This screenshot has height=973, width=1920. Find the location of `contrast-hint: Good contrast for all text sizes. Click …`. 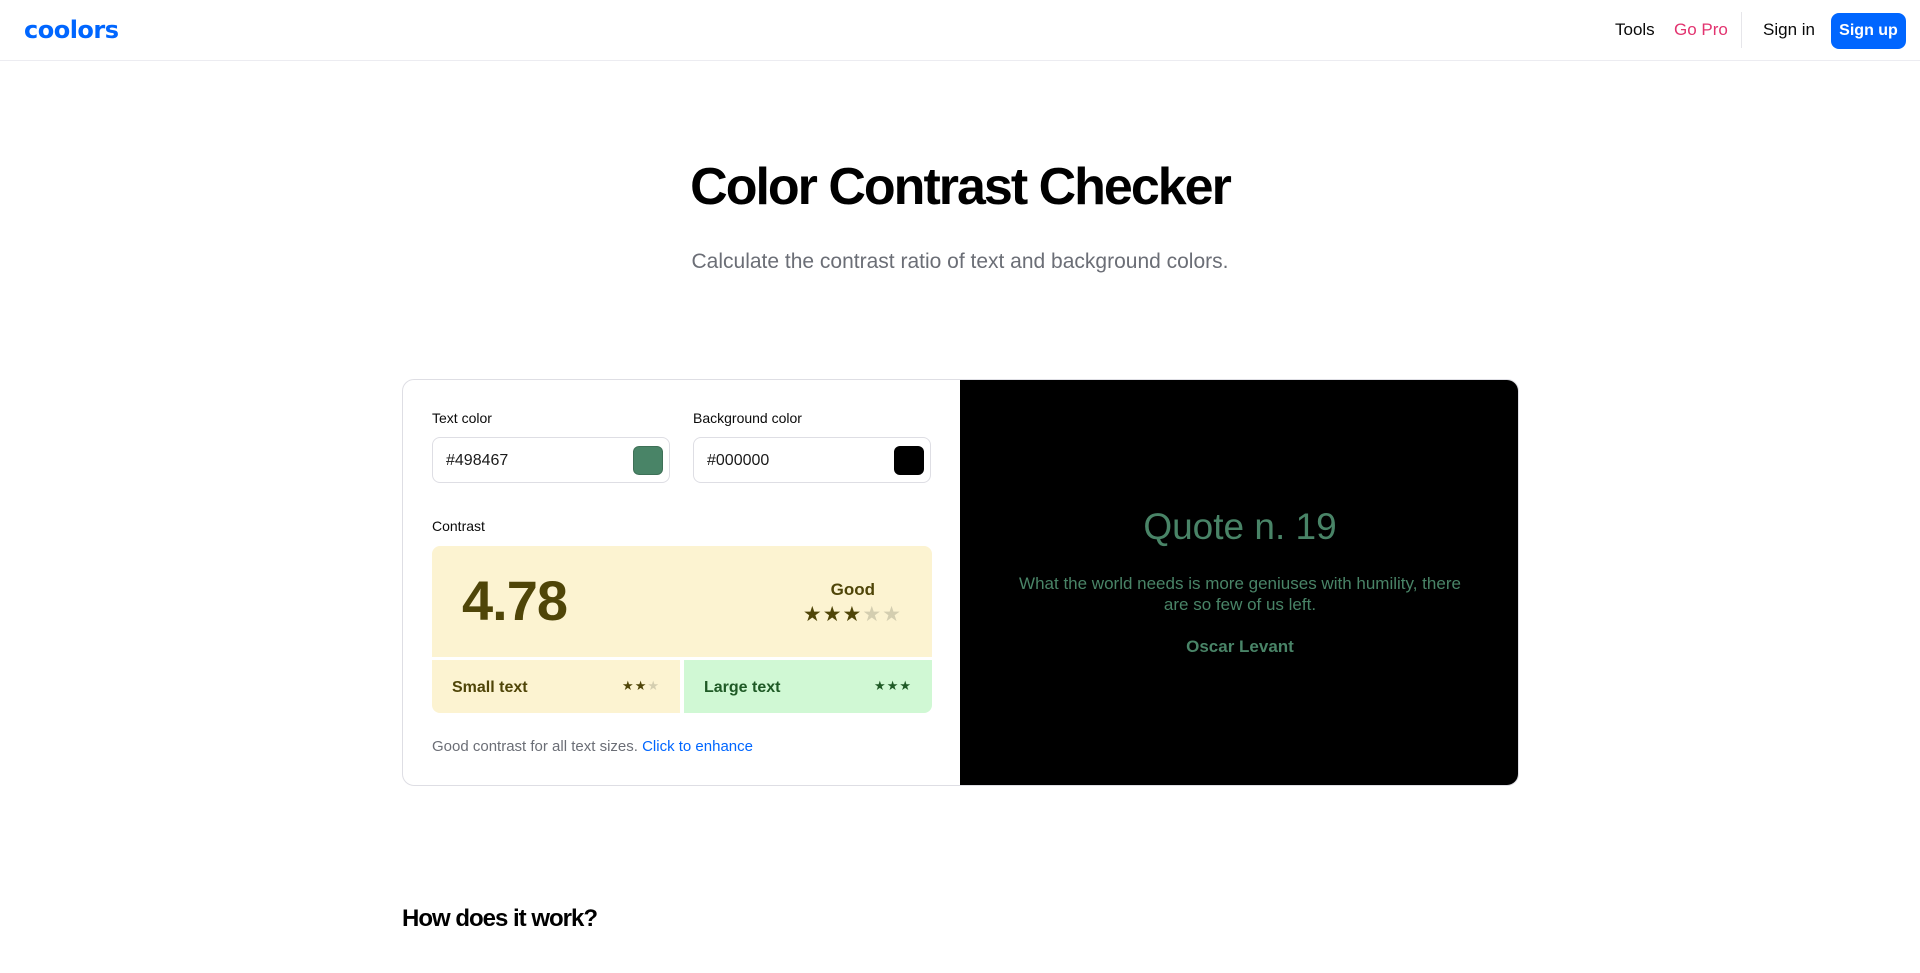

contrast-hint: Good contrast for all text sizes. Click … is located at coordinates (592, 747).